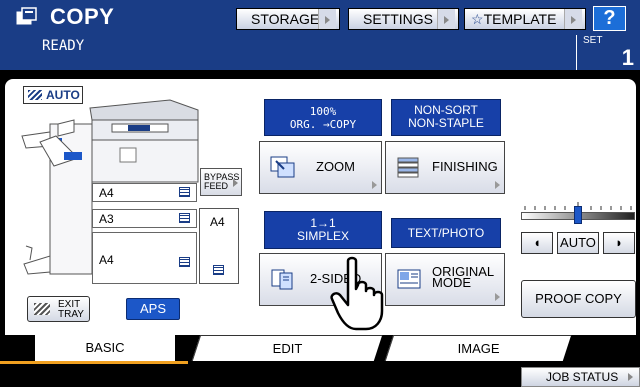 The image size is (640, 387). I want to click on half-moon-light-icon: ◖, so click(537, 242).